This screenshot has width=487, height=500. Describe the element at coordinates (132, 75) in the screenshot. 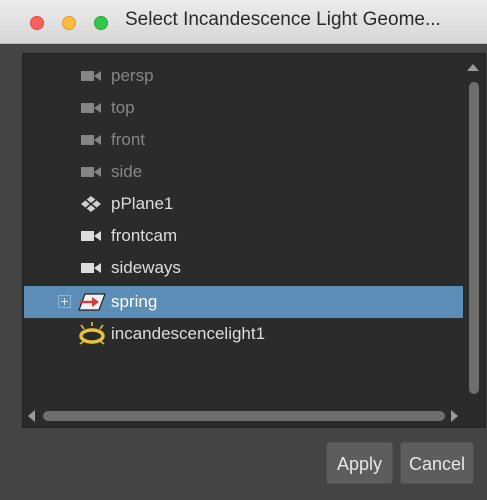

I see `list-item-label: persp` at that location.